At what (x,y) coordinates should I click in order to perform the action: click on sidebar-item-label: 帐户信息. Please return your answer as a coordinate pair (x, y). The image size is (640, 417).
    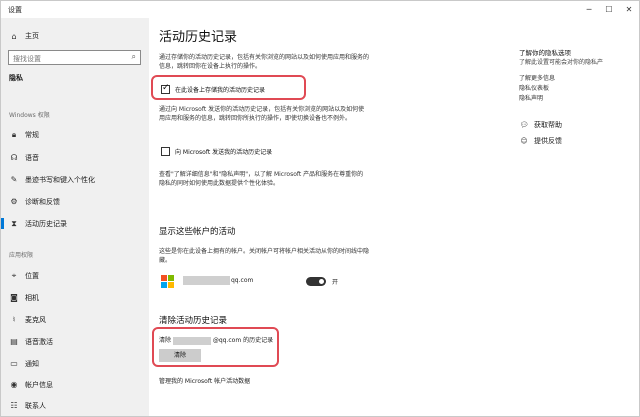
    Looking at the image, I should click on (39, 384).